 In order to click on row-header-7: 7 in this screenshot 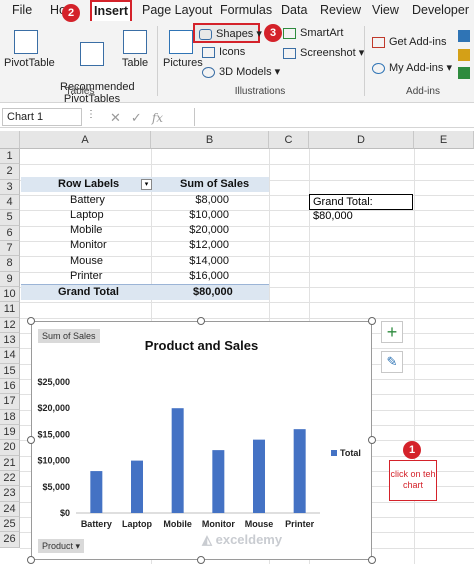, I will do `click(10, 248)`.